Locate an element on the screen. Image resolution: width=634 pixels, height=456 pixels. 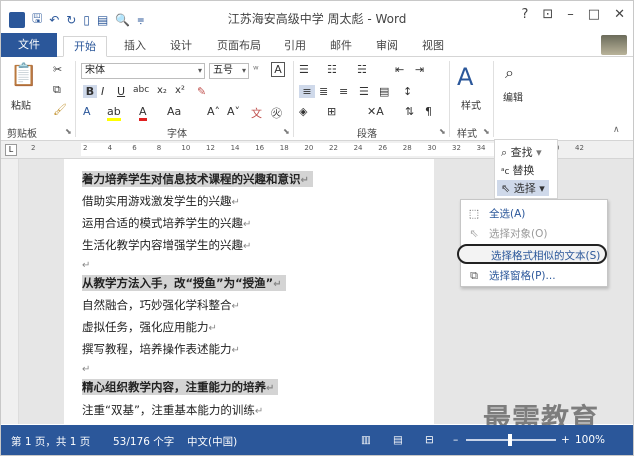
align-right-icon: ≡ is located at coordinates (343, 91).